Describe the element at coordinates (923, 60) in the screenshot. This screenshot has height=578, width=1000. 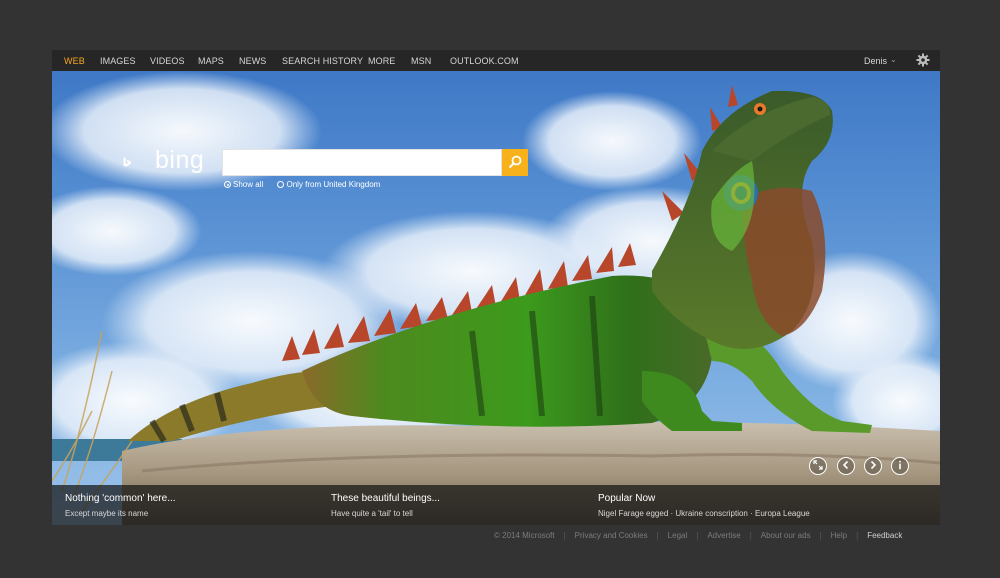
I see `gear-icon` at that location.